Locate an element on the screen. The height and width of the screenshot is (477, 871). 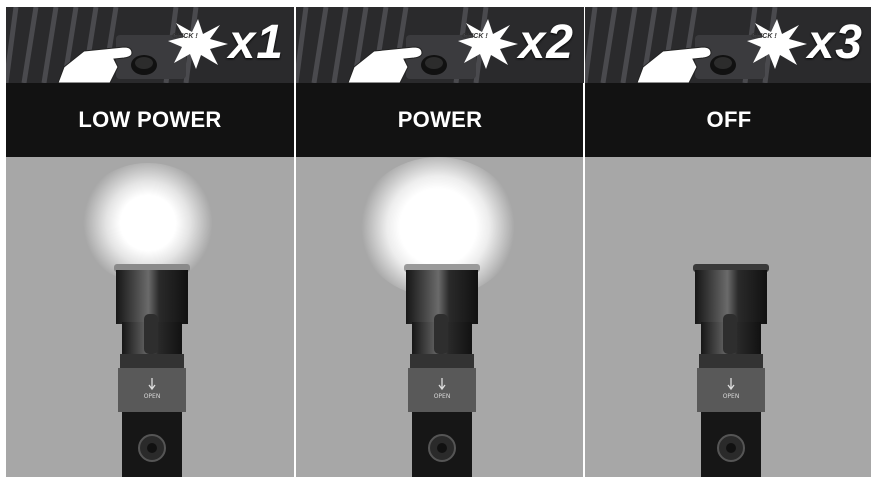
click-banner: CLICK ! x3 is located at coordinates (728, 45).